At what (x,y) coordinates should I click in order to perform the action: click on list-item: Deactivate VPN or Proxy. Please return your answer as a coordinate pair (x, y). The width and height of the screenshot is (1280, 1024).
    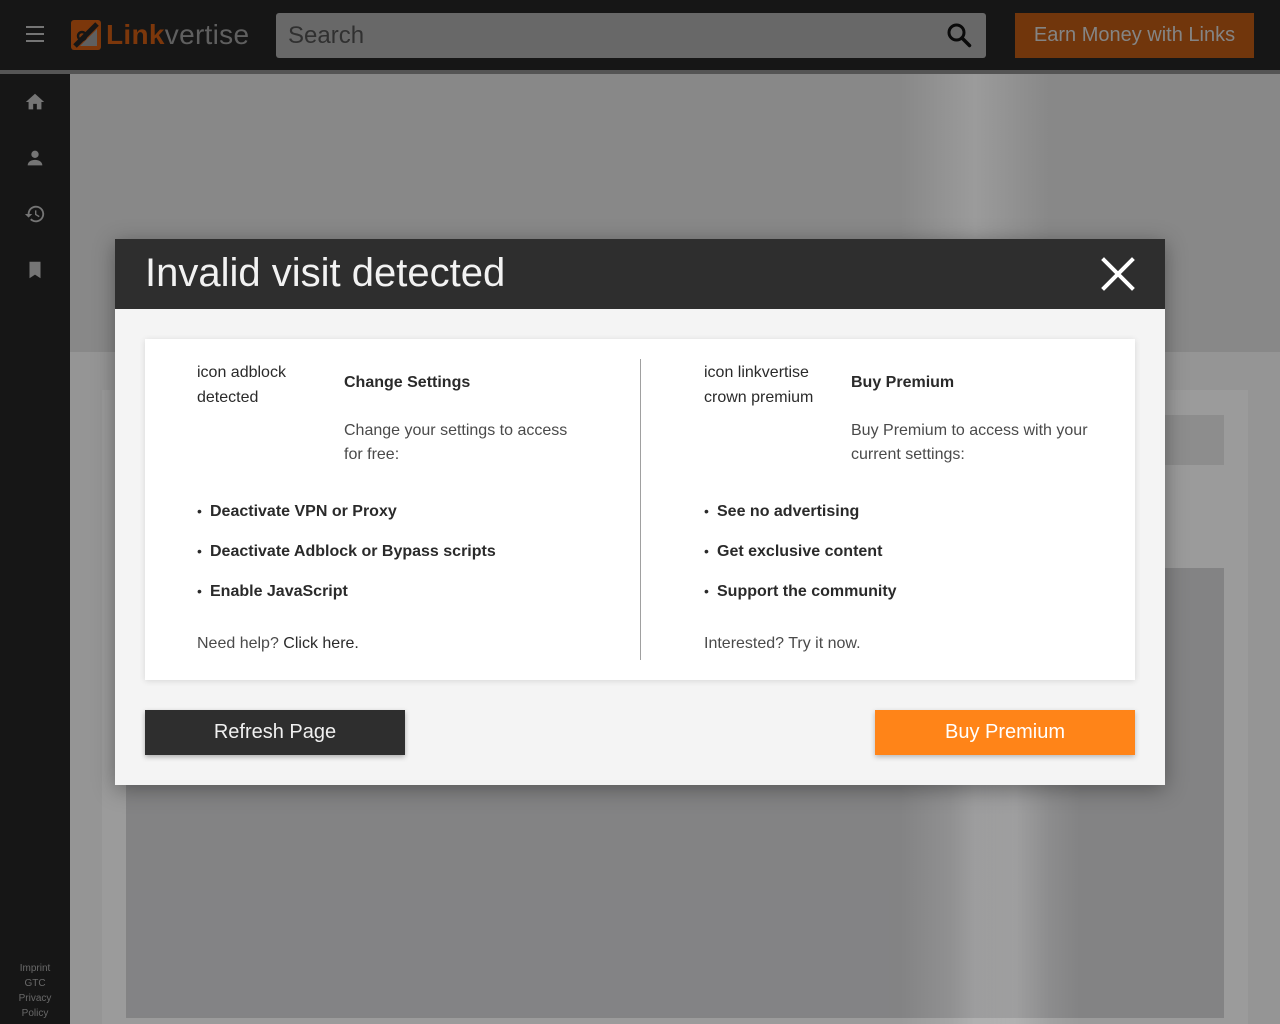
    Looking at the image, I should click on (346, 519).